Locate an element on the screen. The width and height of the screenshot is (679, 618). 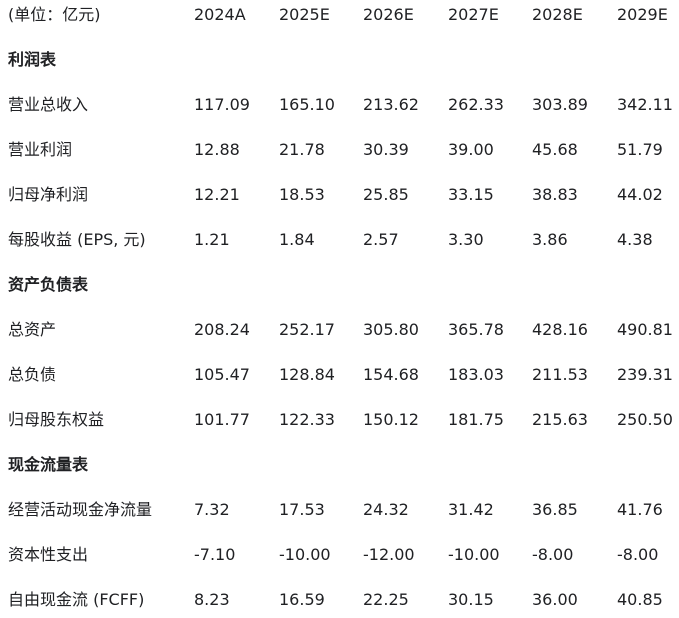
value-cell: 30.15 is located at coordinates (471, 599).